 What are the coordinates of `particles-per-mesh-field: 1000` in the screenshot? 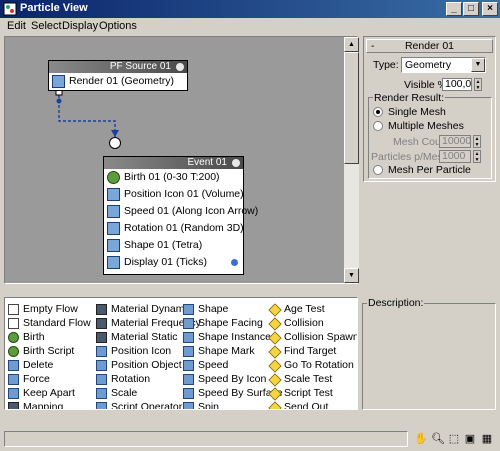 It's located at (455, 156).